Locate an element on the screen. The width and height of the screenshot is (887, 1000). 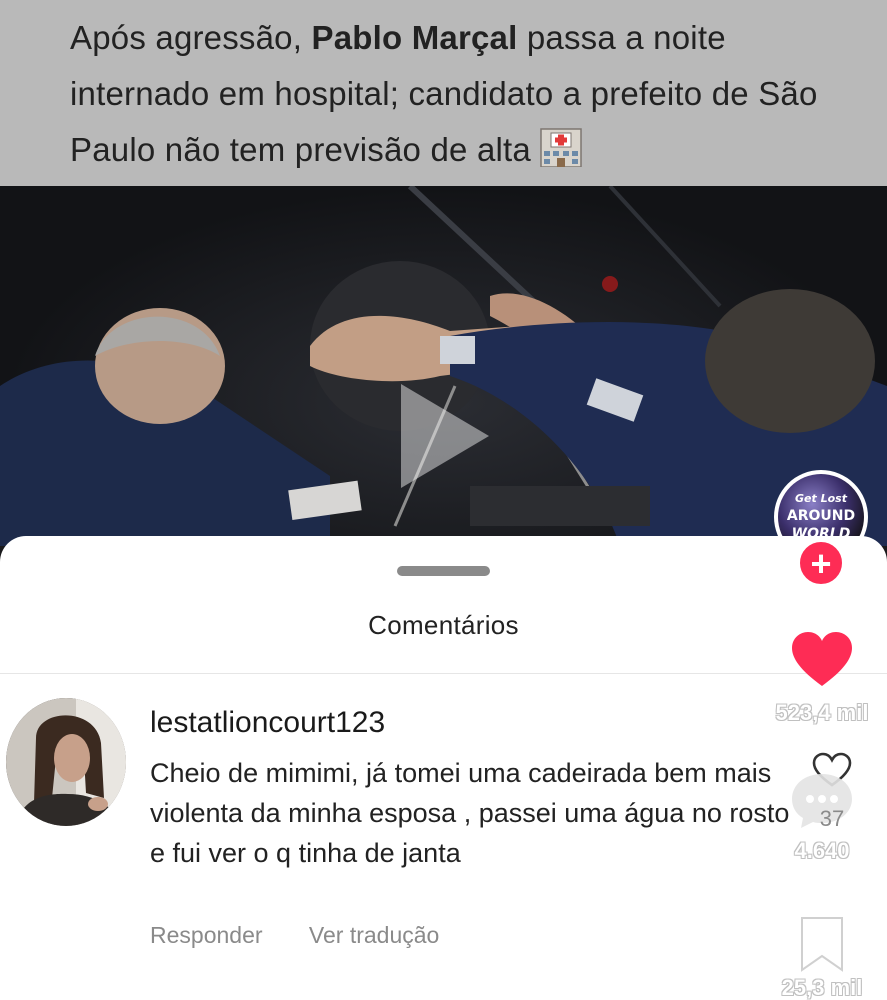
creator-avatar-text-1: Get Lost is located at coordinates (821, 498).